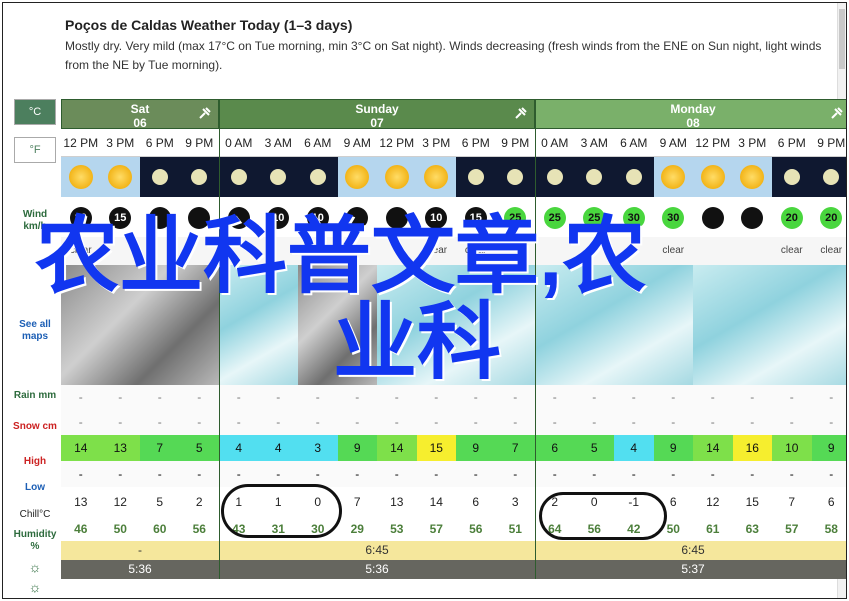 The height and width of the screenshot is (601, 849). What do you see at coordinates (199, 502) in the screenshot?
I see `chill-temp: 2` at bounding box center [199, 502].